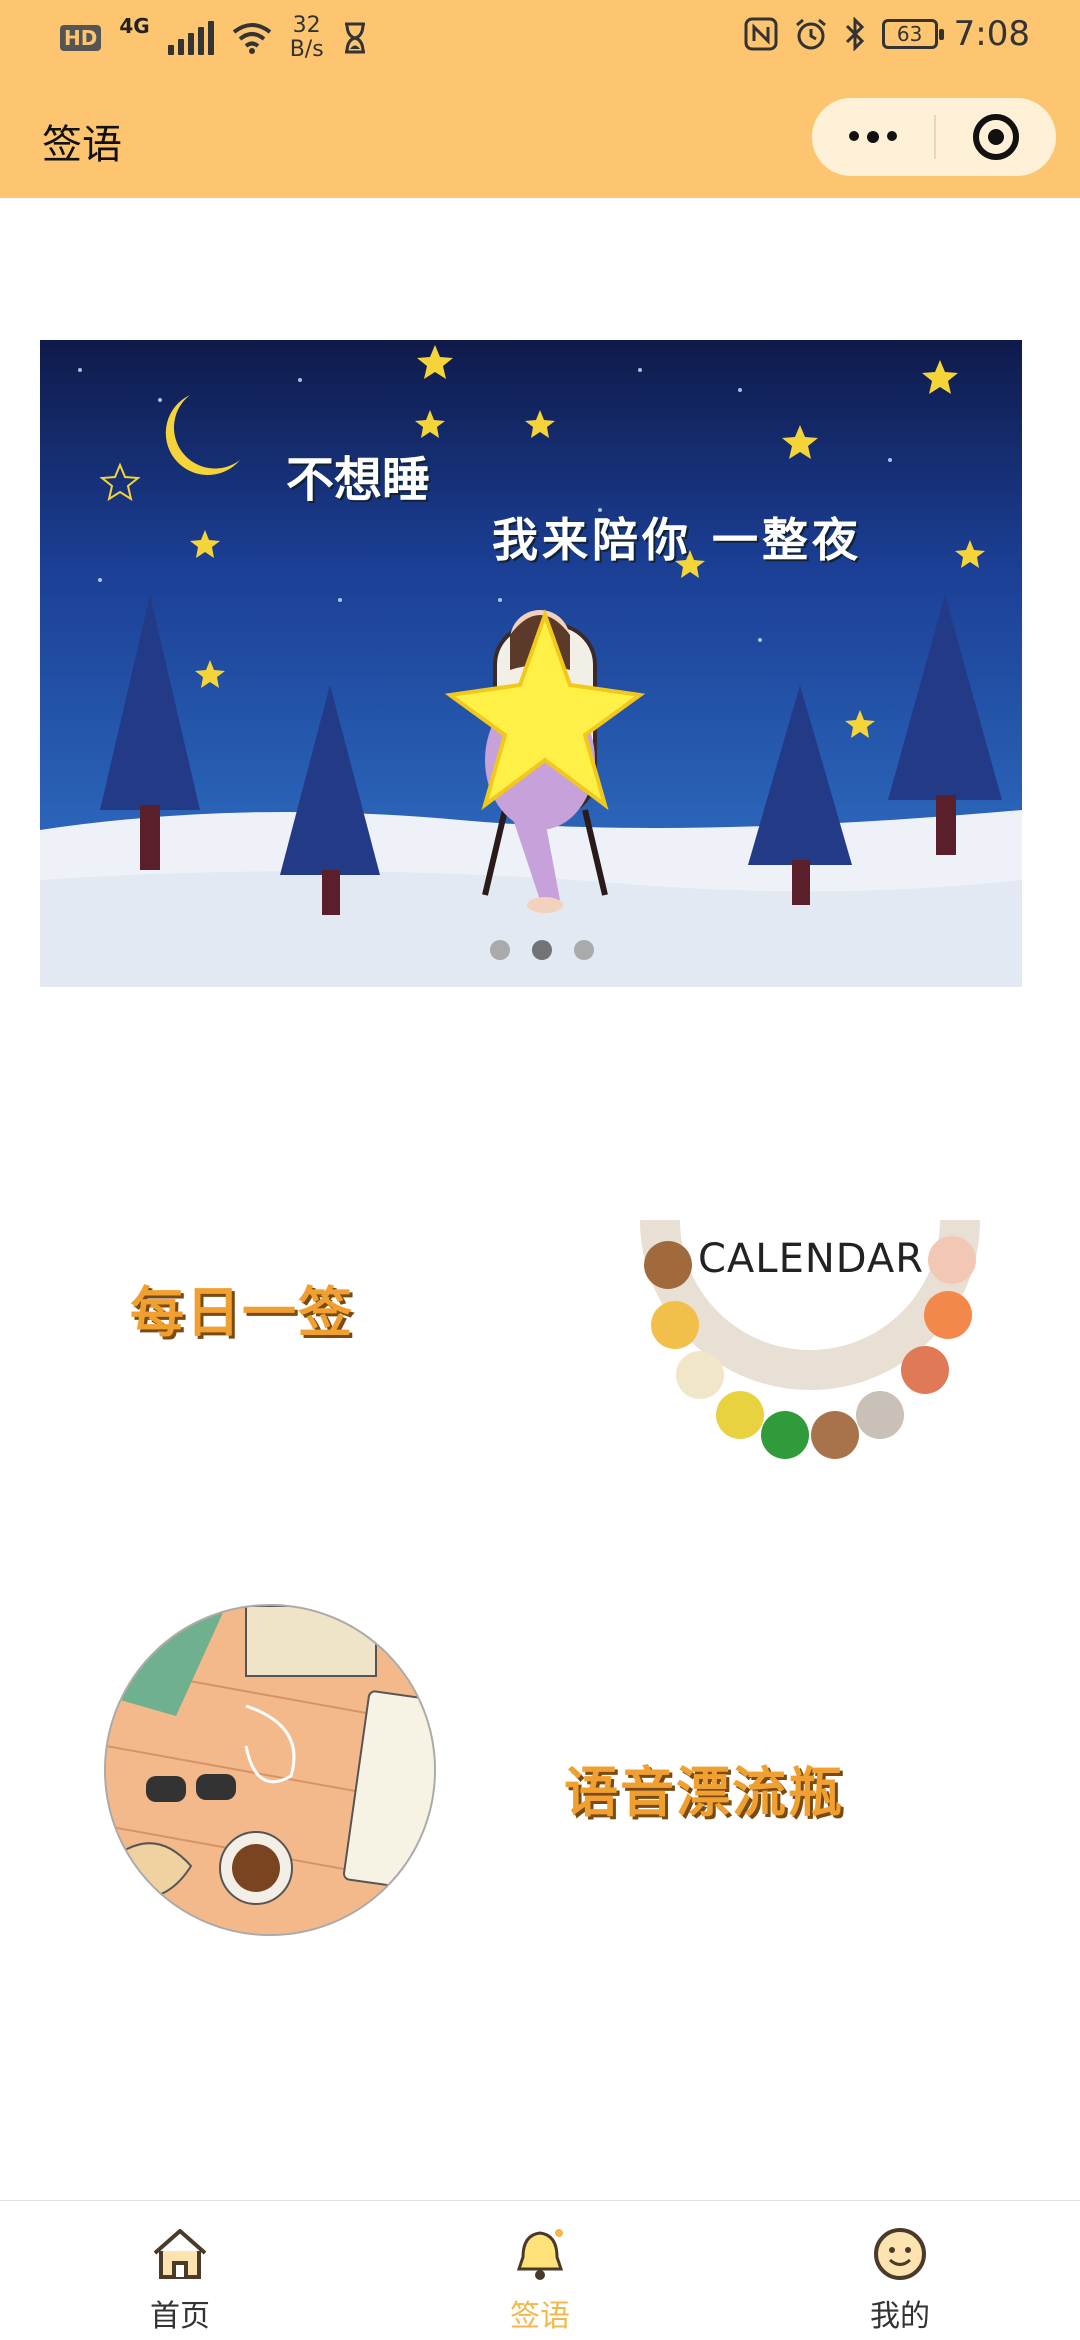 The image size is (1080, 2340). What do you see at coordinates (854, 34) in the screenshot?
I see `bluetooth-icon` at bounding box center [854, 34].